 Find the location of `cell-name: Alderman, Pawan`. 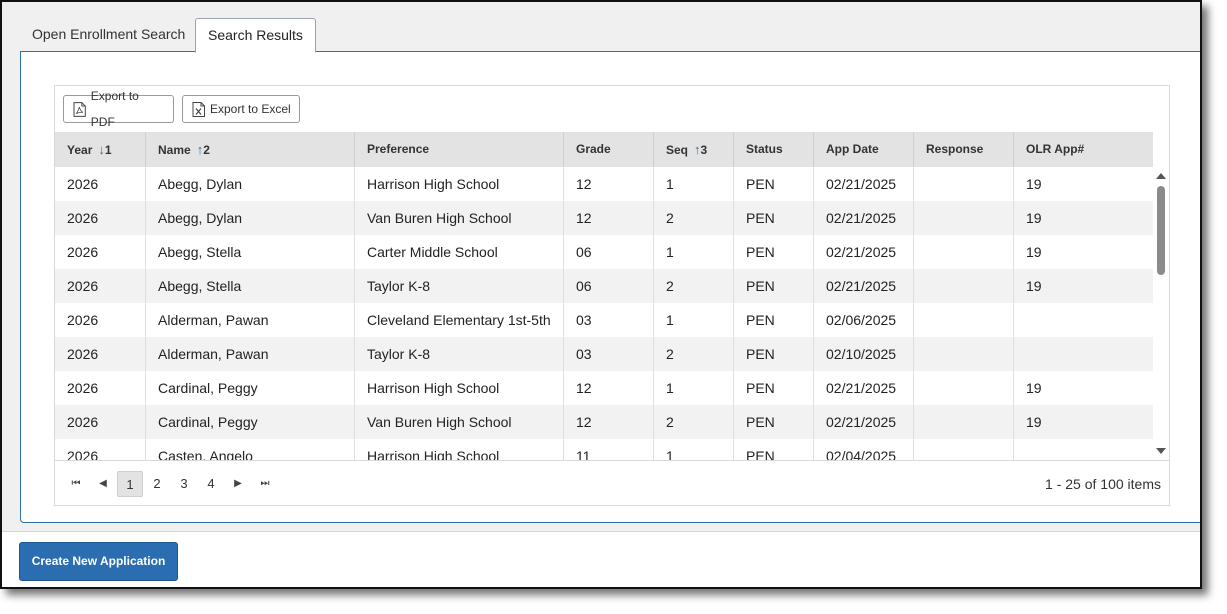

cell-name: Alderman, Pawan is located at coordinates (250, 320).